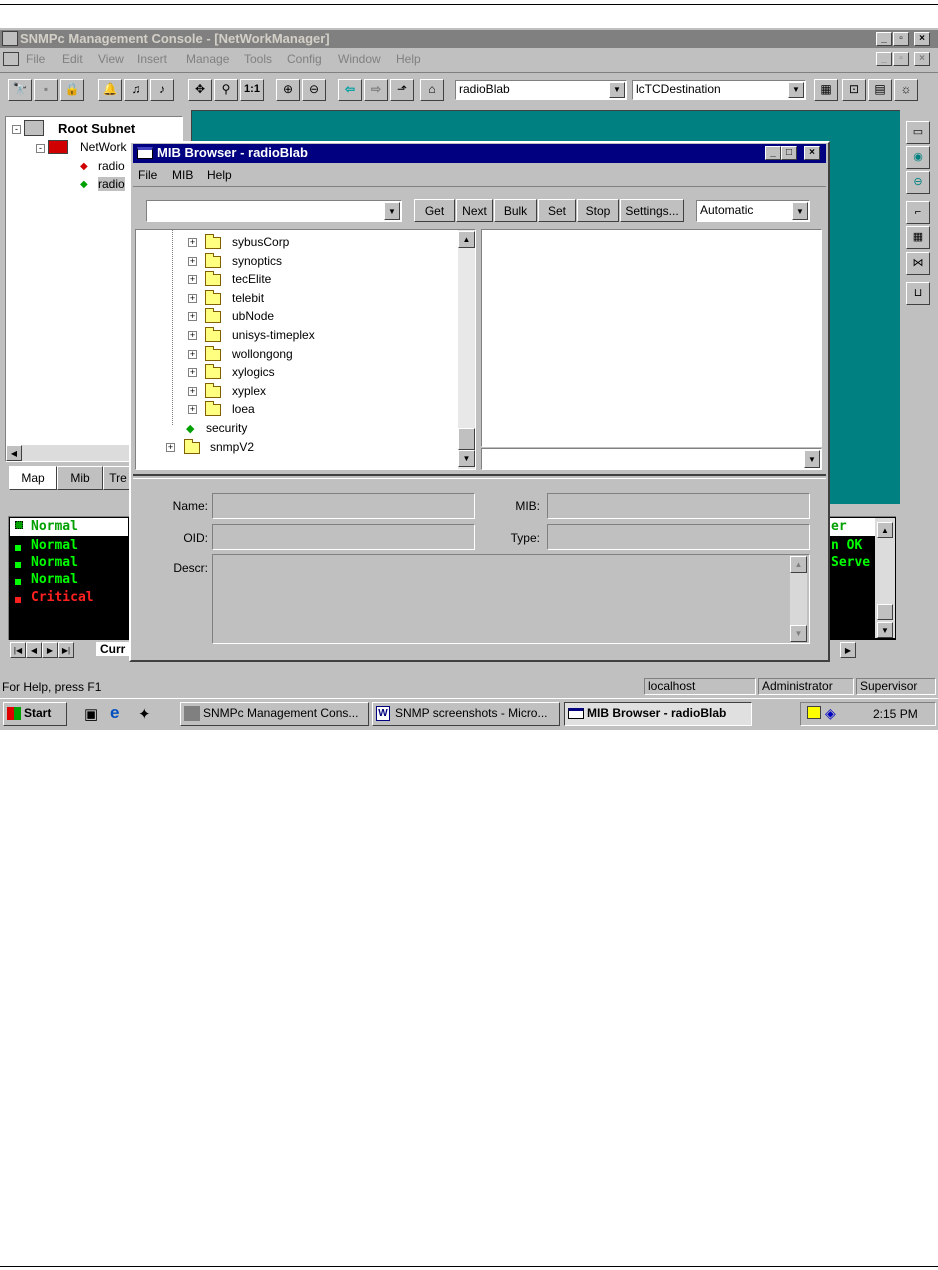 This screenshot has width=938, height=1270. I want to click on minimize-button: _, so click(884, 39).